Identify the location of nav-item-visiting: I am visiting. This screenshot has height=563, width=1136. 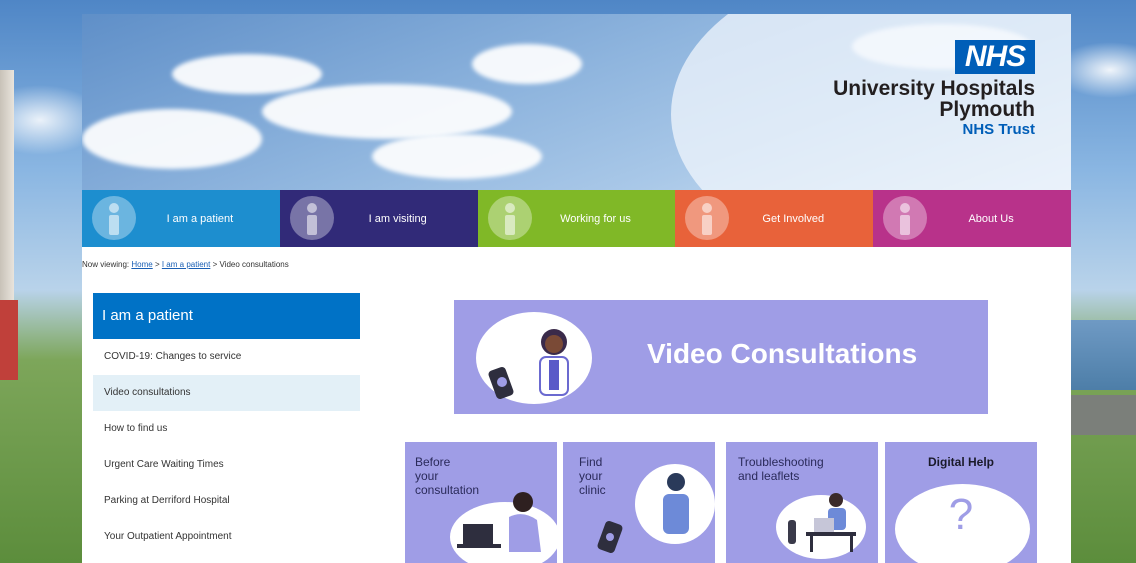
(378, 218).